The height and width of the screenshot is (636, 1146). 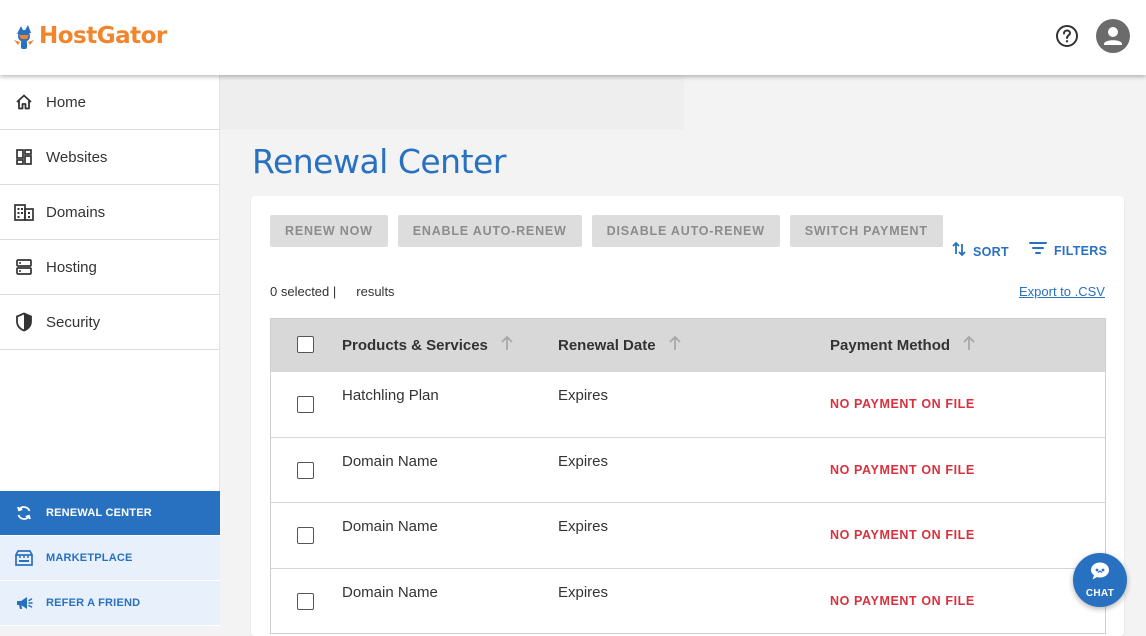 I want to click on banner-placeholder, so click(x=452, y=102).